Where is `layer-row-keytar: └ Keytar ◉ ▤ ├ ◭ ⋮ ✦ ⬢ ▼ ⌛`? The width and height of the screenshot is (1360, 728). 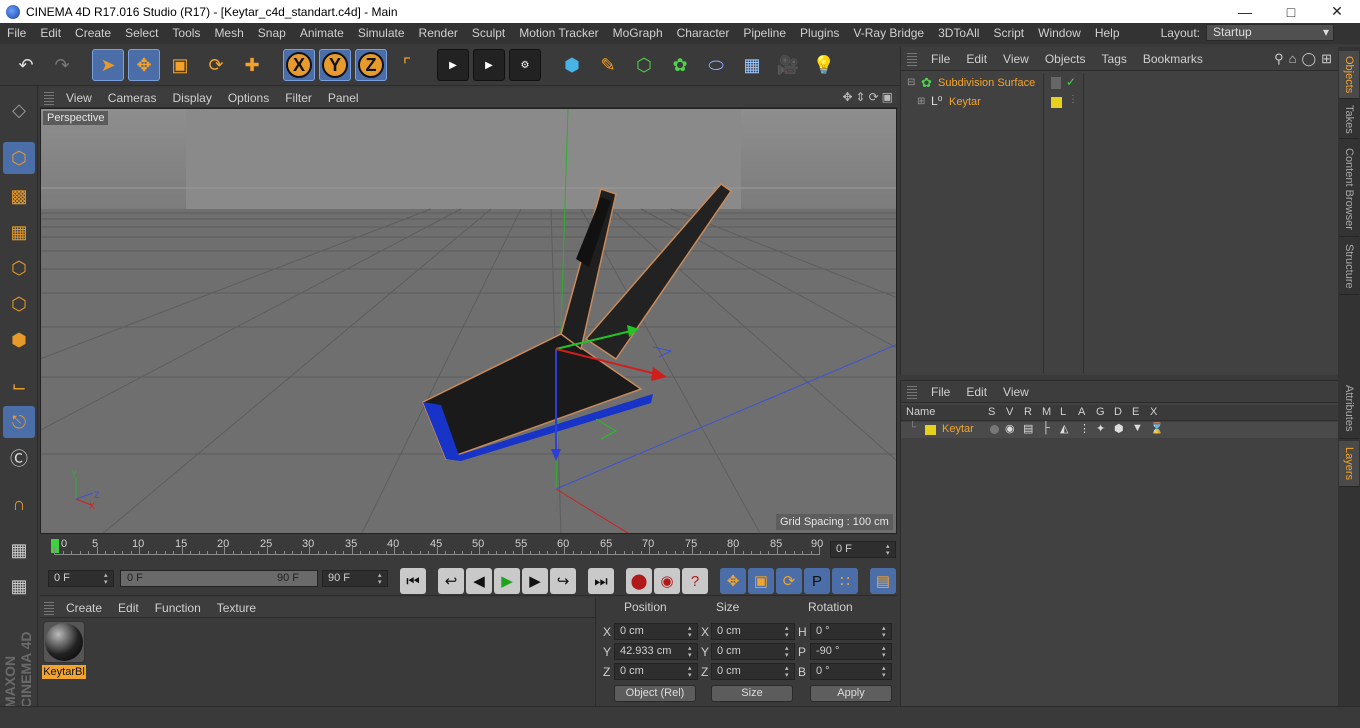
layer-row-keytar: └ Keytar ◉ ▤ ├ ◭ ⋮ ✦ ⬢ ▼ ⌛ is located at coordinates (1119, 430).